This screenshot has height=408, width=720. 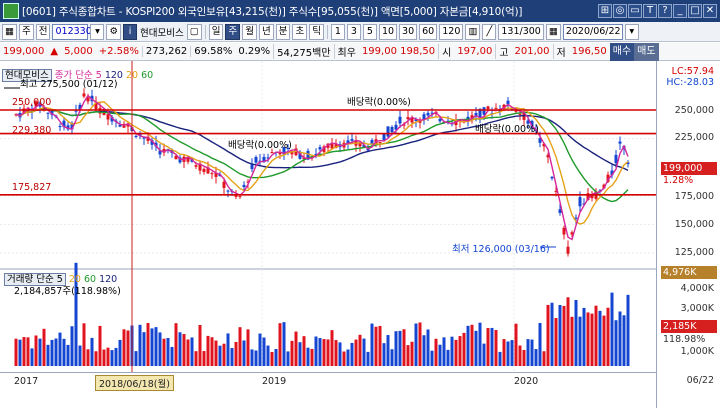 I want to click on period-minute: 분, so click(x=283, y=31).